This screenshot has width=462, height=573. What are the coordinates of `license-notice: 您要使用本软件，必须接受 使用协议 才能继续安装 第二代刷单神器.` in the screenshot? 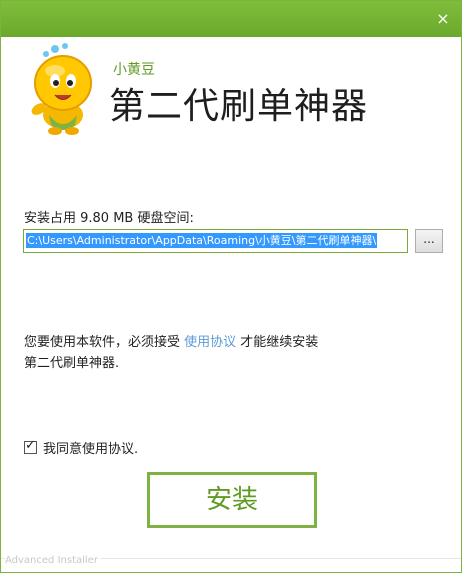 It's located at (224, 353).